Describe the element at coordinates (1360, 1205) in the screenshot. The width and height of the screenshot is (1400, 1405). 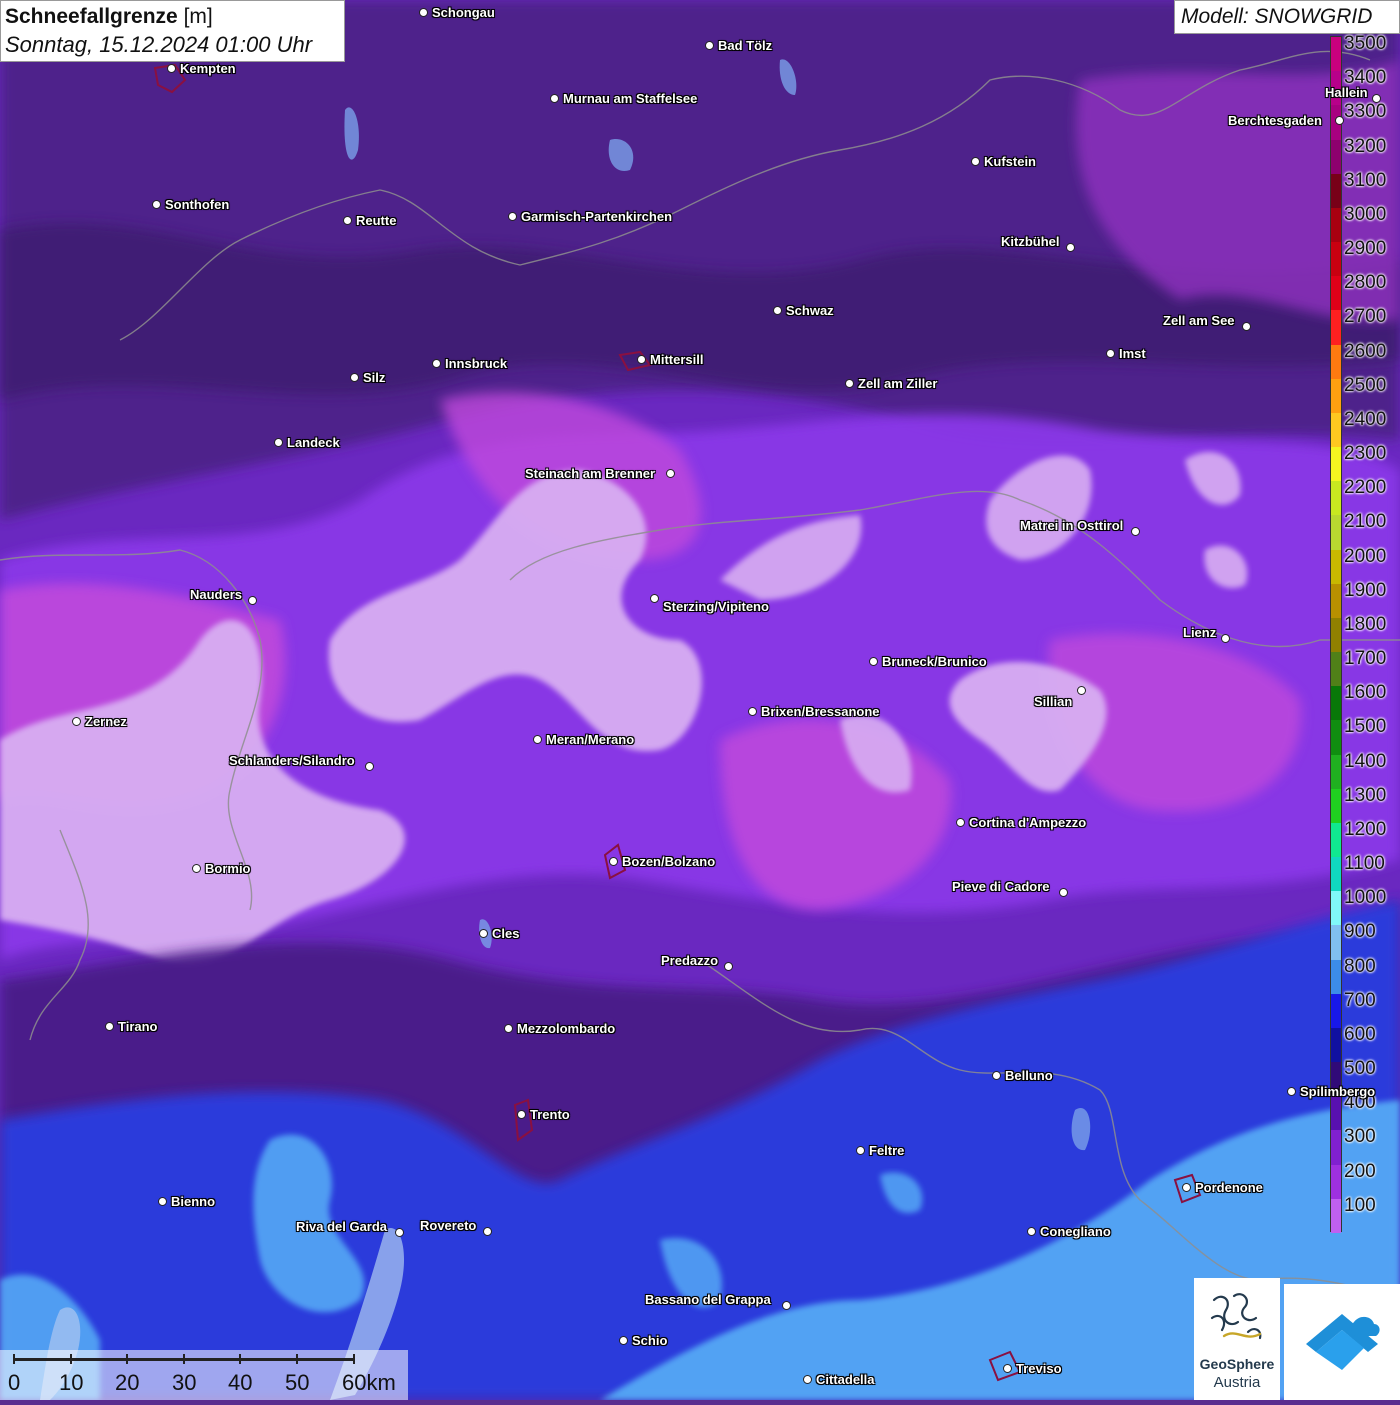
I see `legend-label: 100` at that location.